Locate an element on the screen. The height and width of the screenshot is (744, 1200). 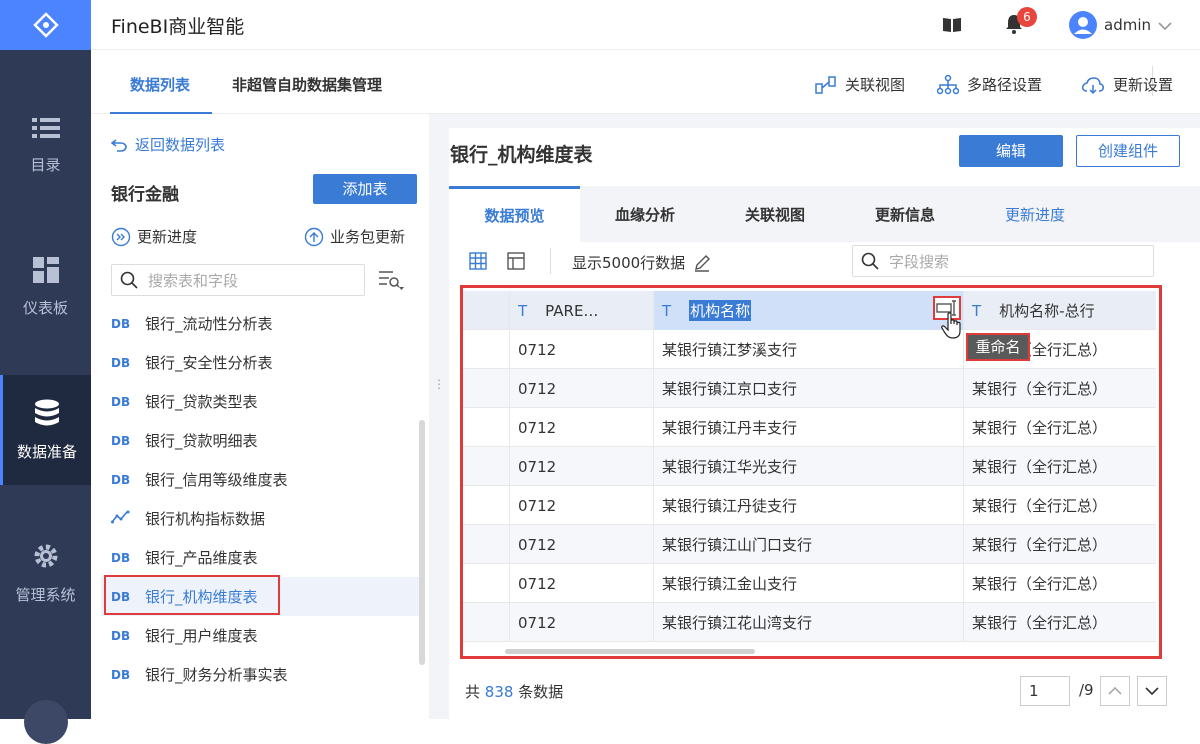
list-item: DB 银行_安全性分析表 is located at coordinates (260, 362).